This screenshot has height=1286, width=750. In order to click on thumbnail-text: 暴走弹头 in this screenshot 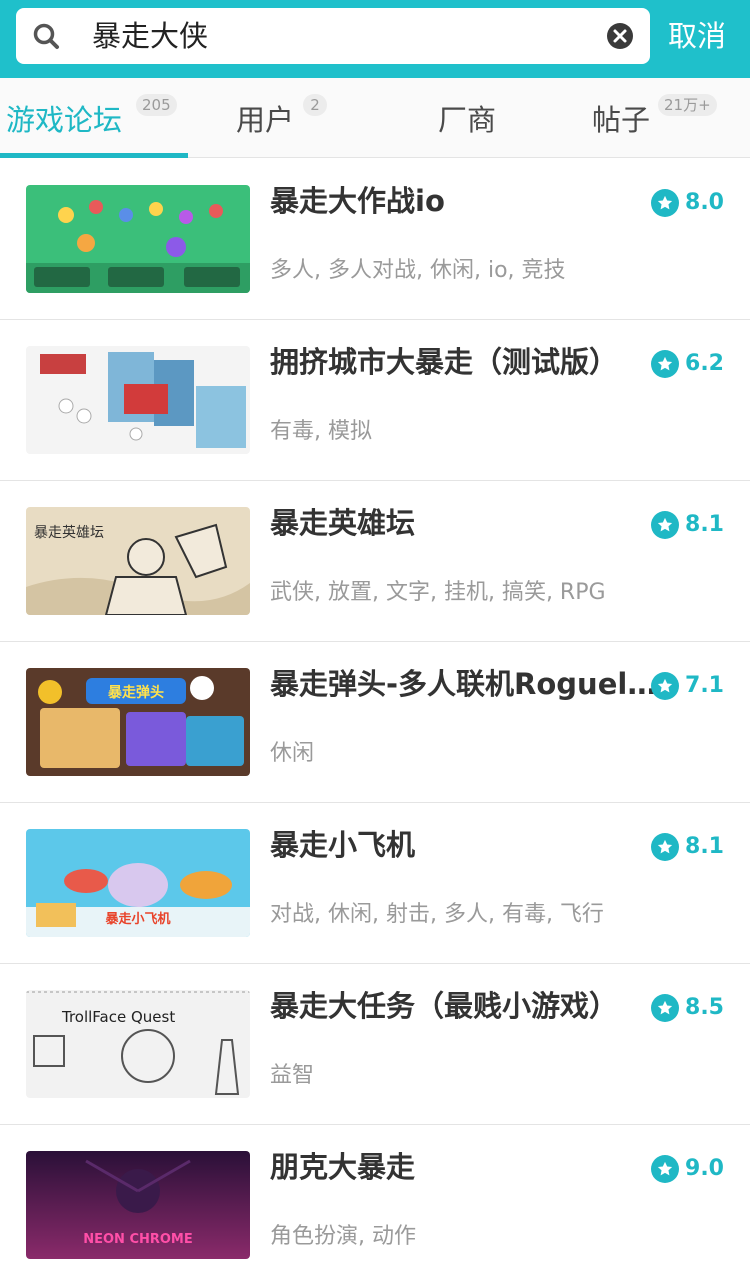, I will do `click(135, 692)`.